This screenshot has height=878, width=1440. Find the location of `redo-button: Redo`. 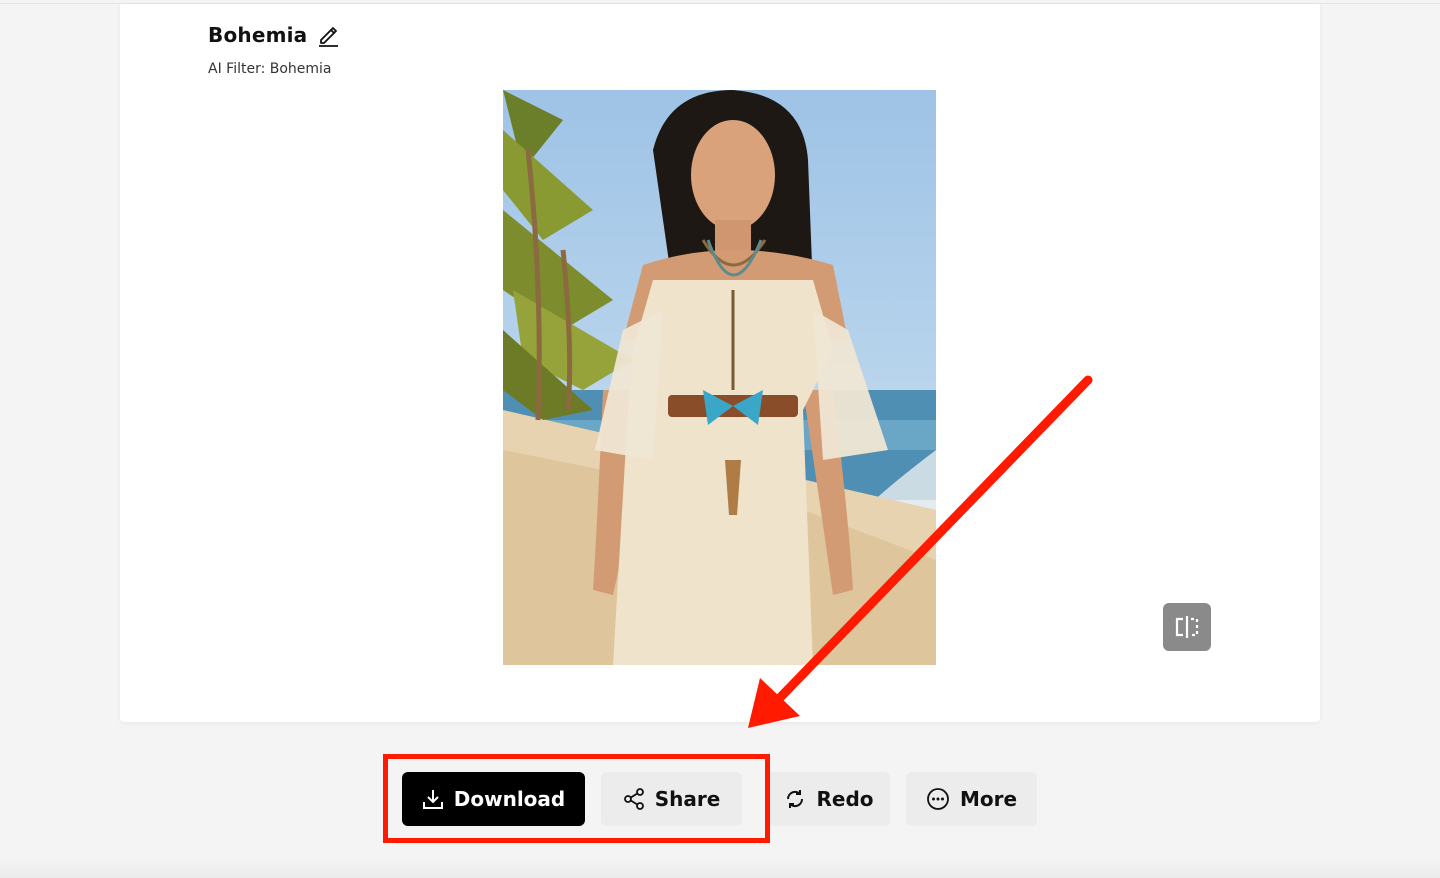

redo-button: Redo is located at coordinates (829, 799).